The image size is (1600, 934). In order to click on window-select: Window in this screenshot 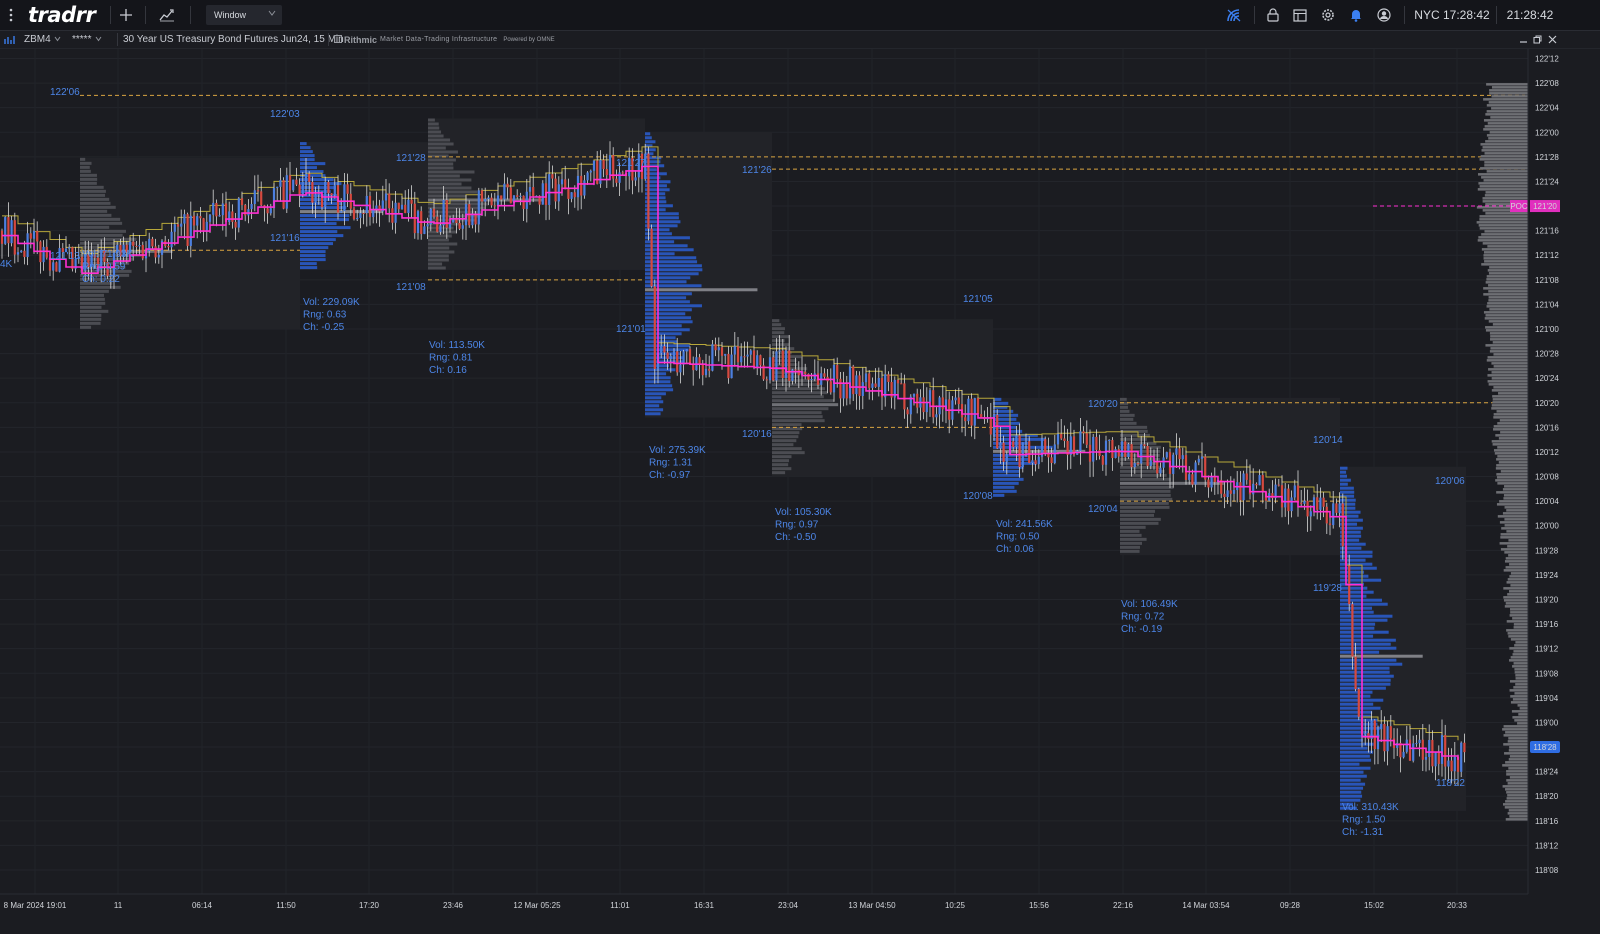, I will do `click(244, 15)`.